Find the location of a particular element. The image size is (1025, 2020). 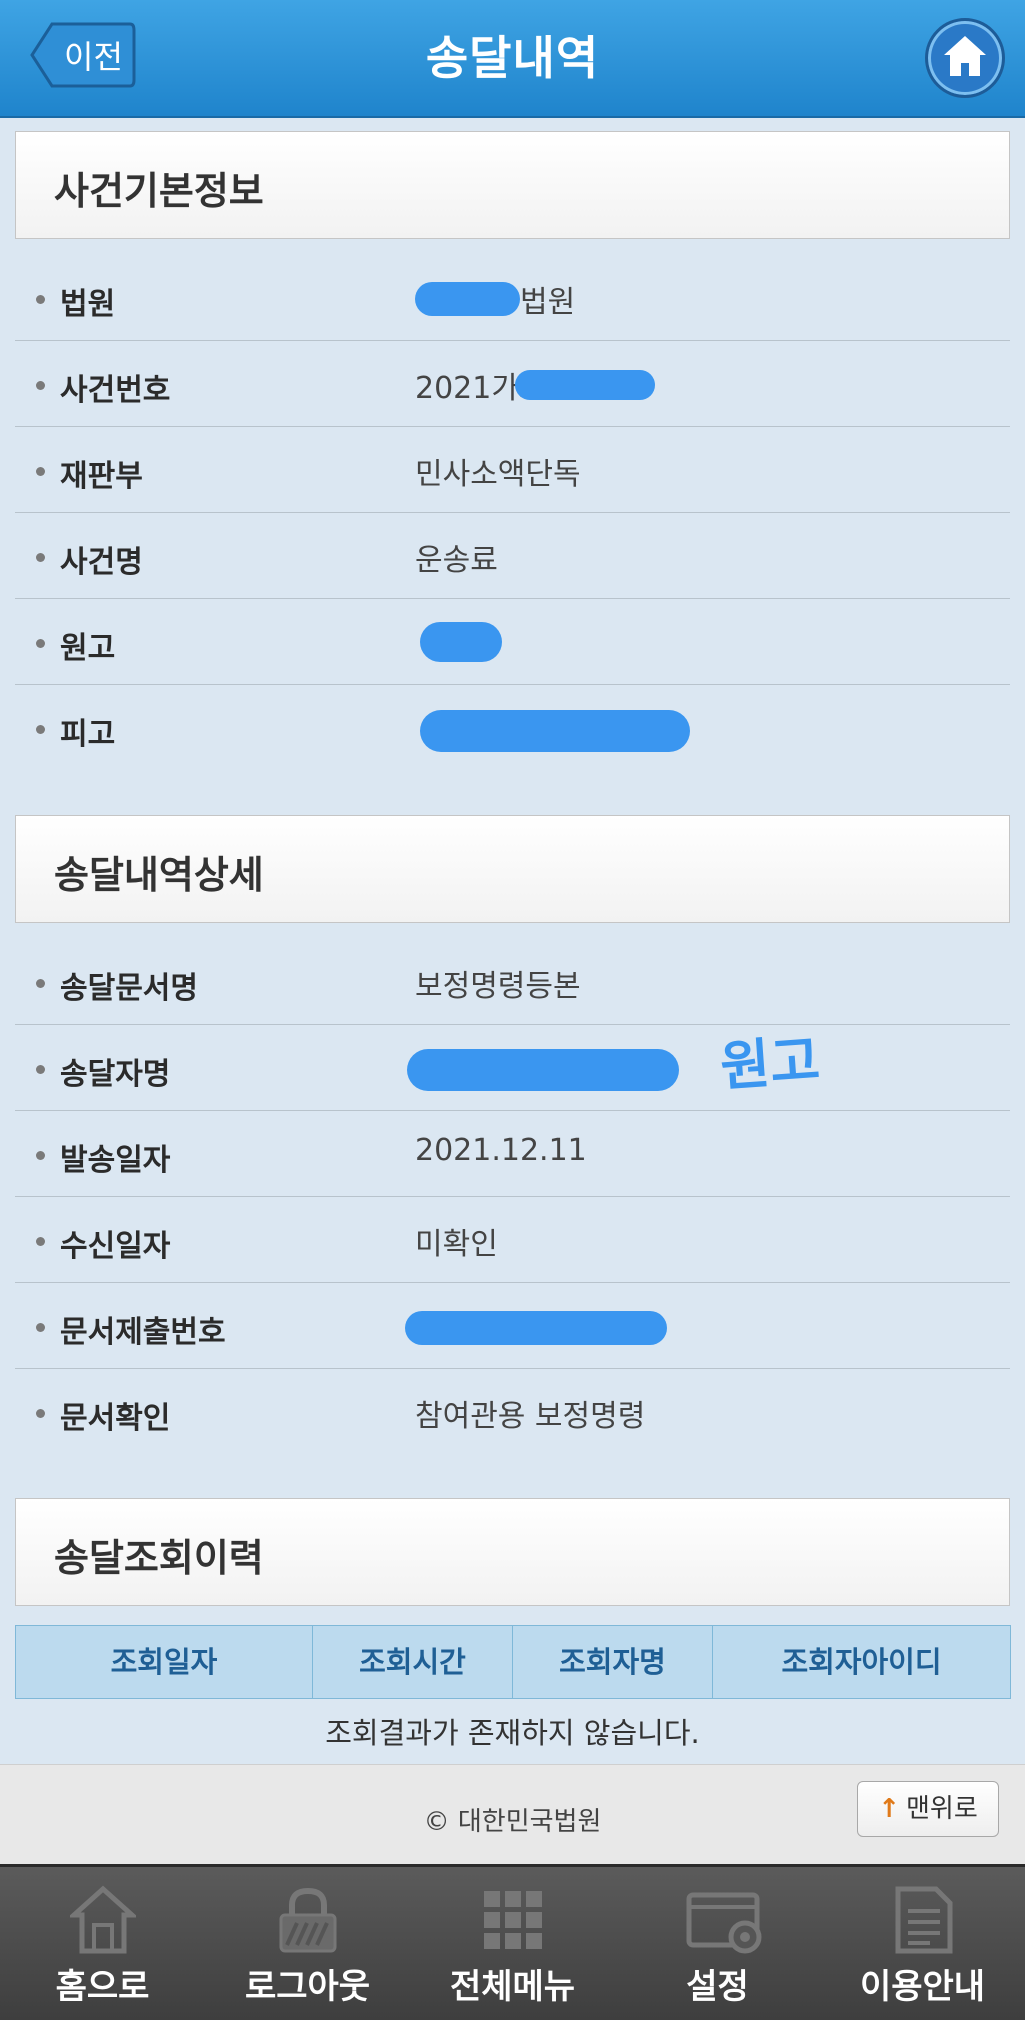

row-label: 피고 is located at coordinates (88, 734).